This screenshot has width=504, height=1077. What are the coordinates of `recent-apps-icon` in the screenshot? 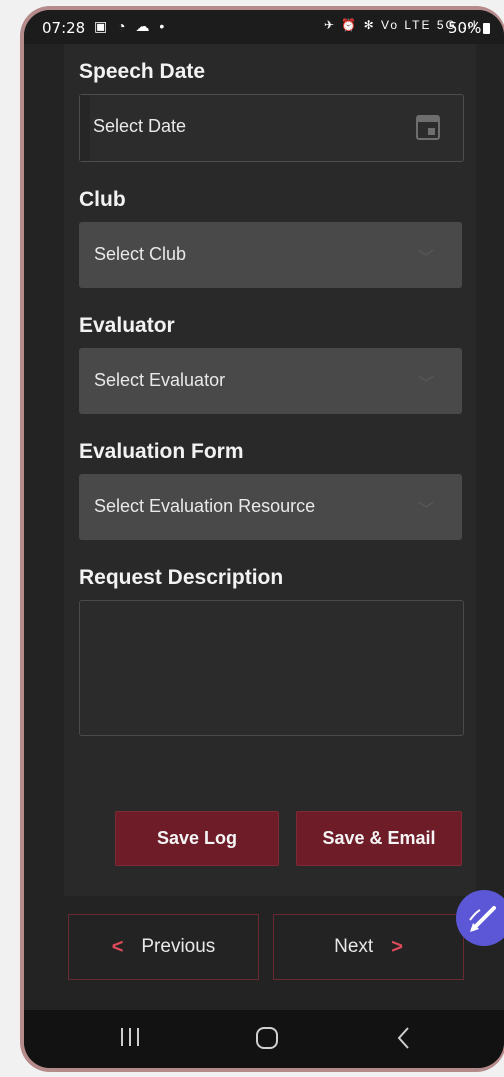 It's located at (130, 1037).